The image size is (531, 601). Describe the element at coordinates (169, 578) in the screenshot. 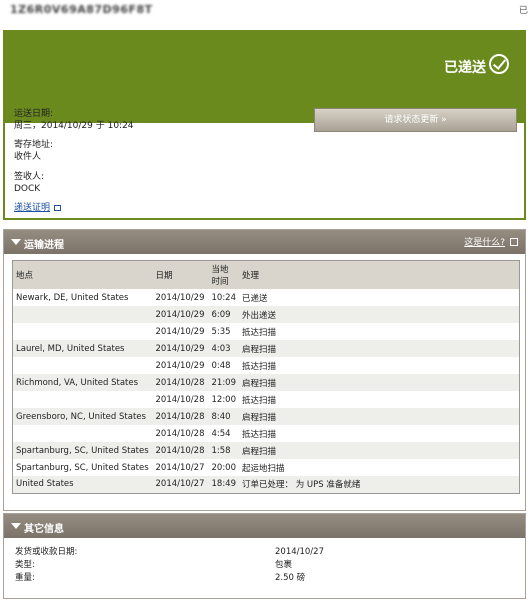

I see `other-info-row: 重量: 2.50 磅` at that location.